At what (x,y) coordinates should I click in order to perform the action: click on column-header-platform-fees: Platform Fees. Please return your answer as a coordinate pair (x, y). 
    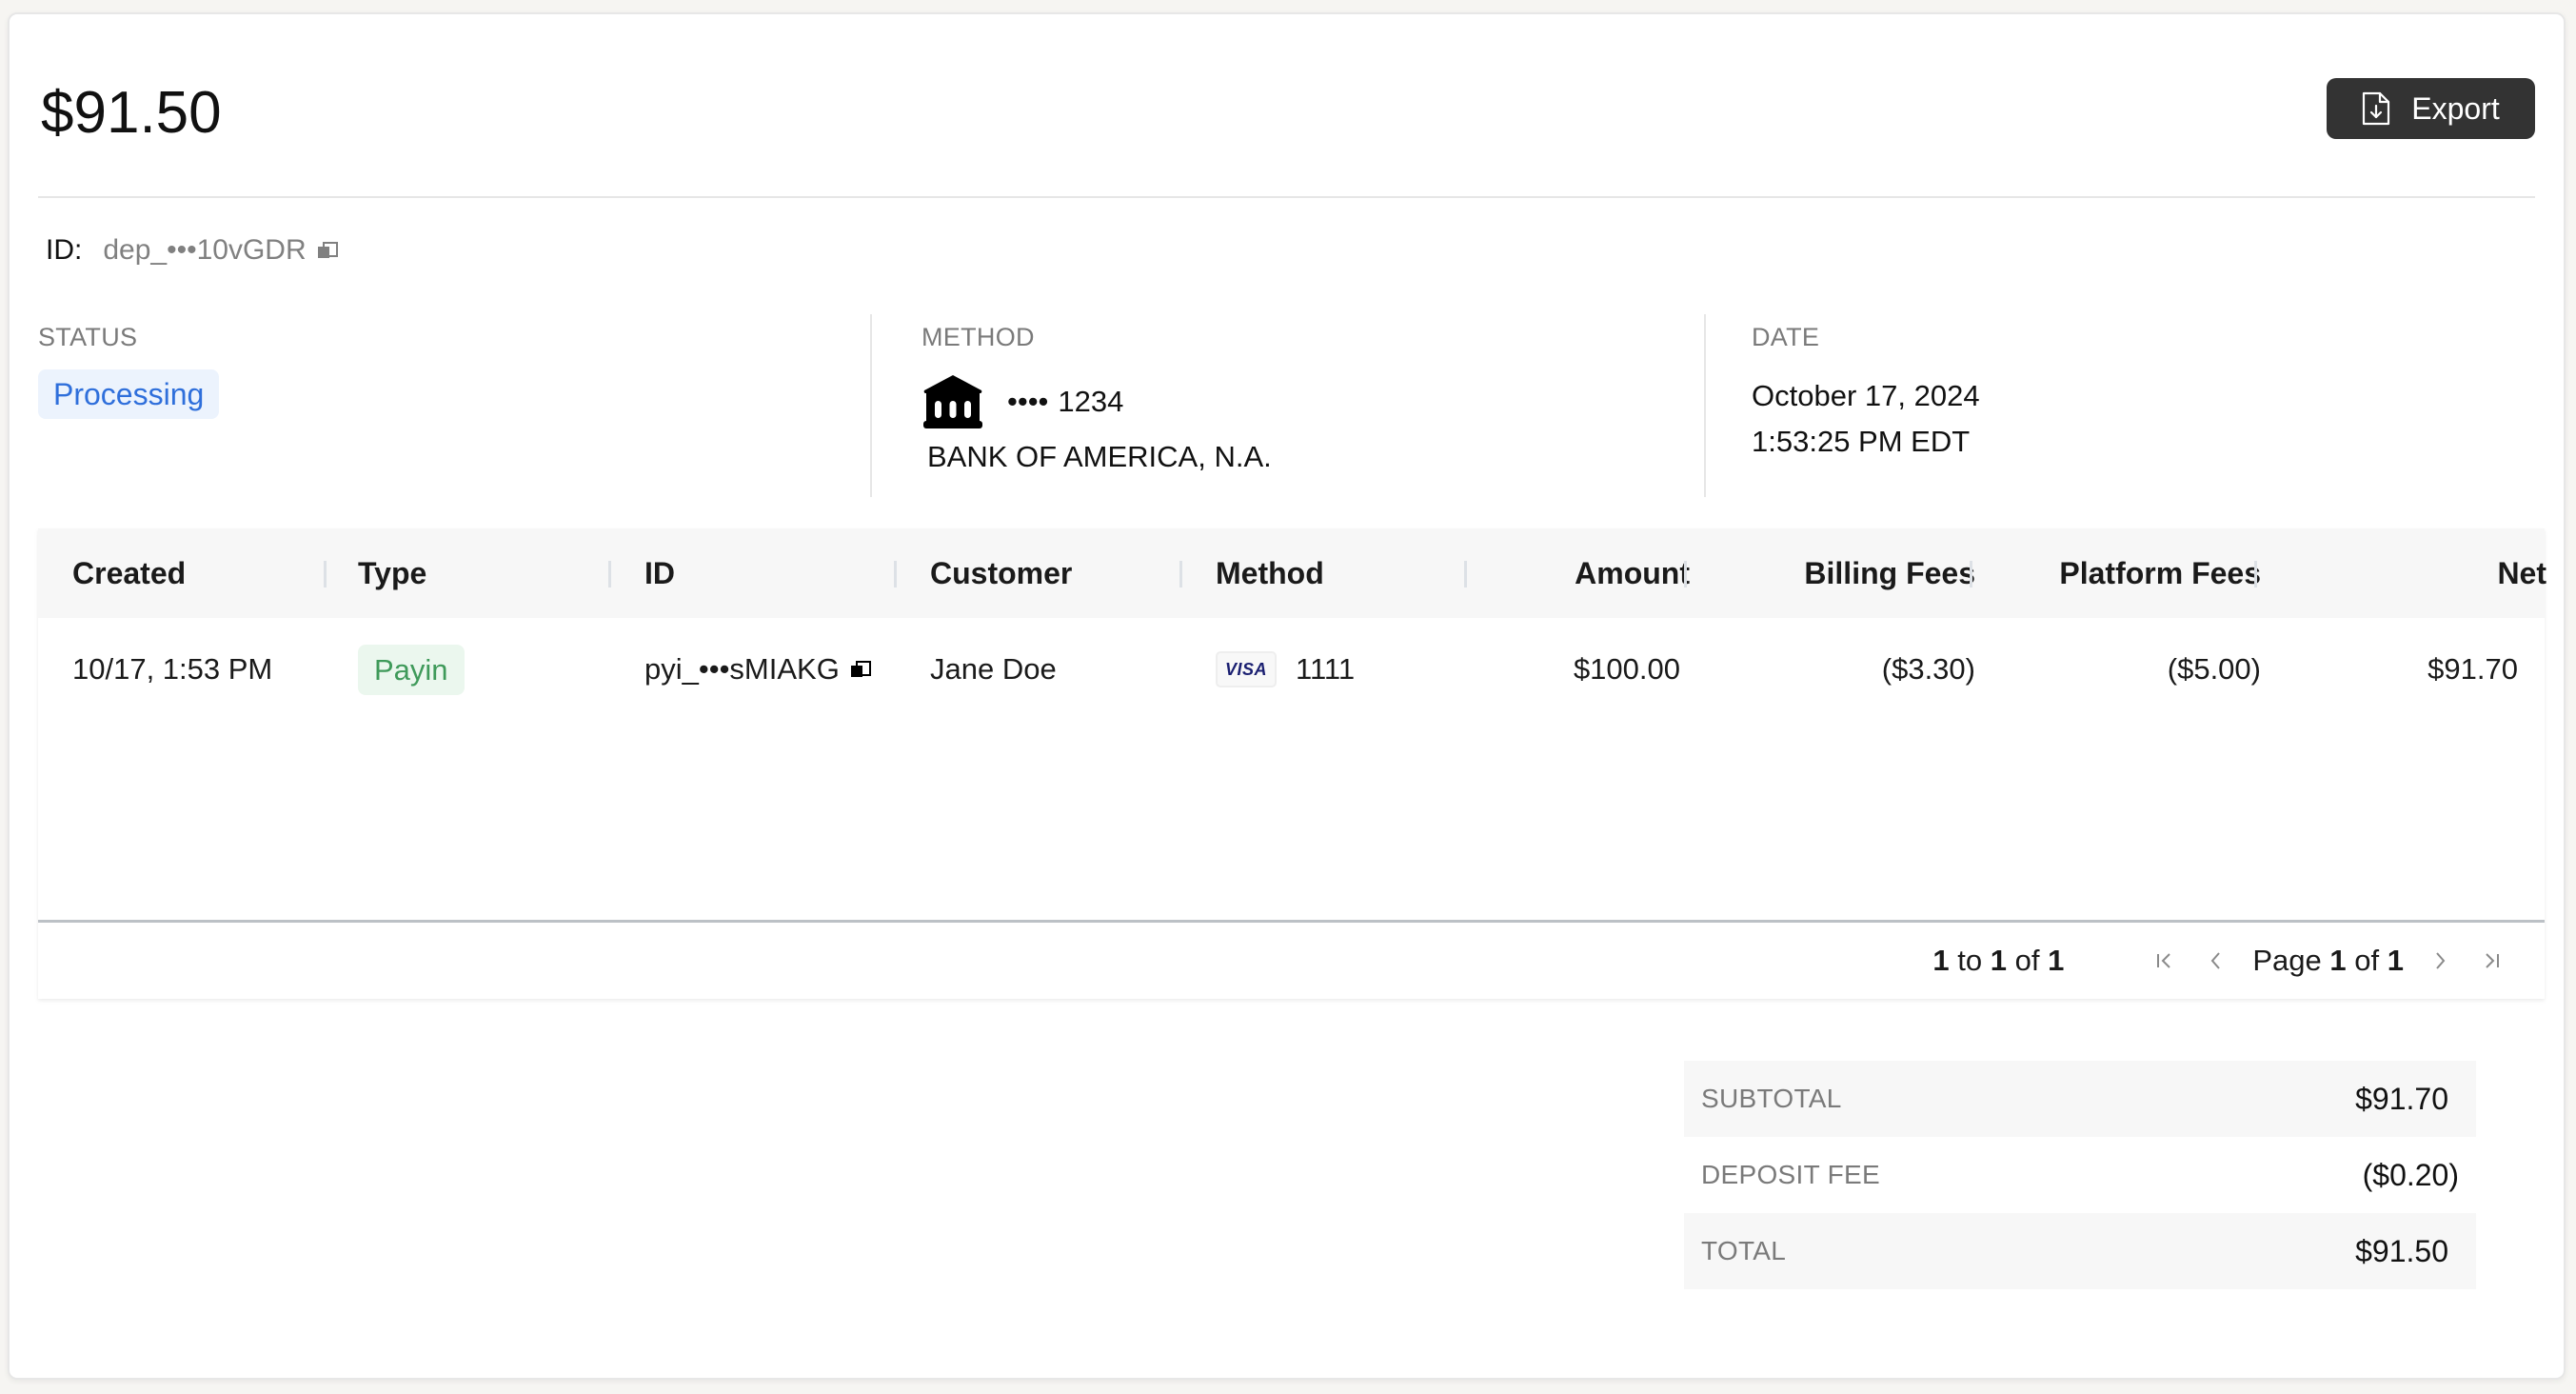
    Looking at the image, I should click on (2130, 573).